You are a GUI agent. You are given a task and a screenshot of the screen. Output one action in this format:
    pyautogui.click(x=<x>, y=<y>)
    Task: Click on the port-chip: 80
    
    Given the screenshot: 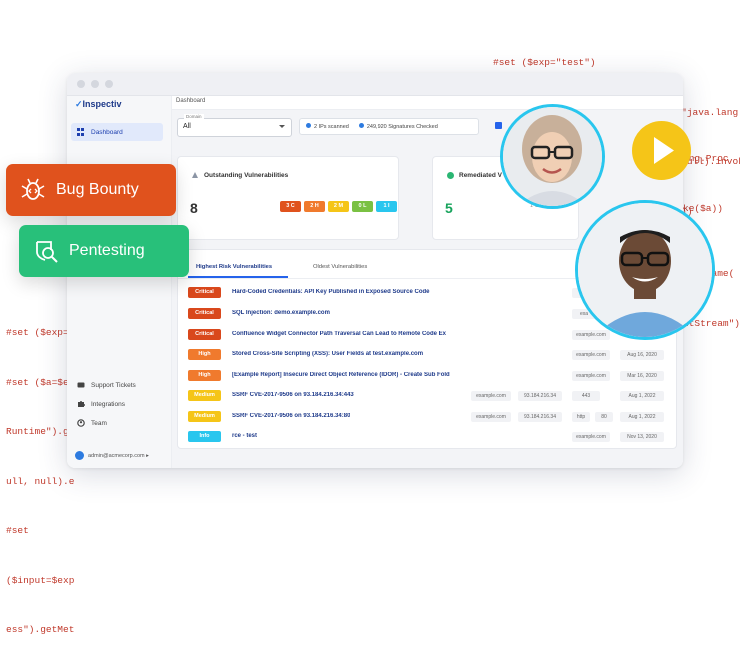 What is the action you would take?
    pyautogui.click(x=604, y=417)
    